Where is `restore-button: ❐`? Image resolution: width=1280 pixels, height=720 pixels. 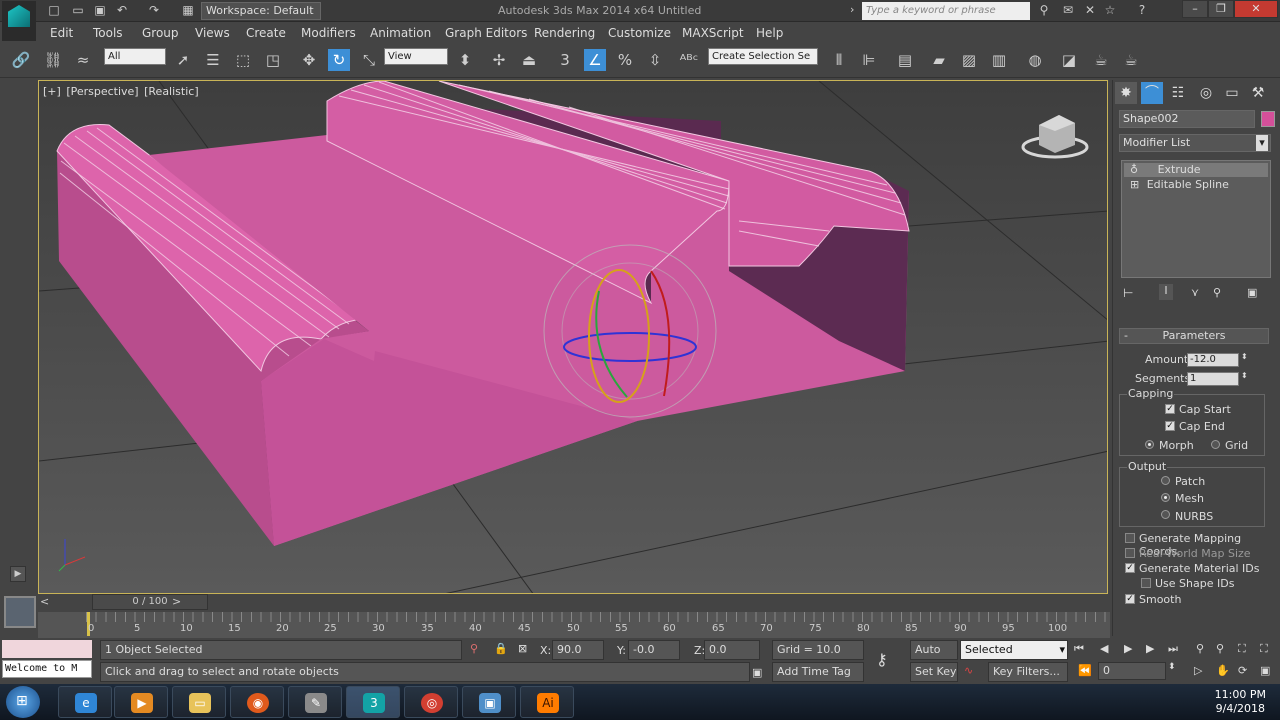
restore-button: ❐ is located at coordinates (1221, 9).